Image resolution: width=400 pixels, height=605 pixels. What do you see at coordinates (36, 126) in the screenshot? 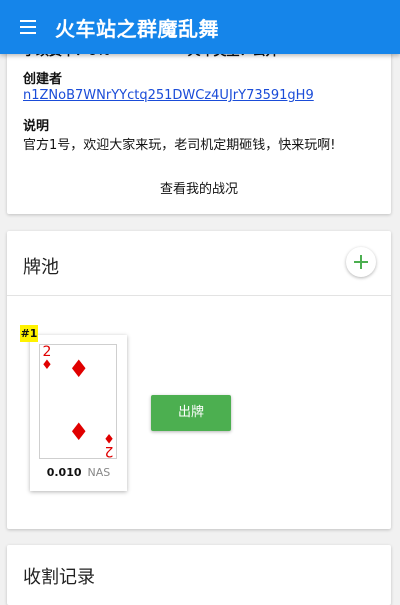
I see `description-label: 说明` at bounding box center [36, 126].